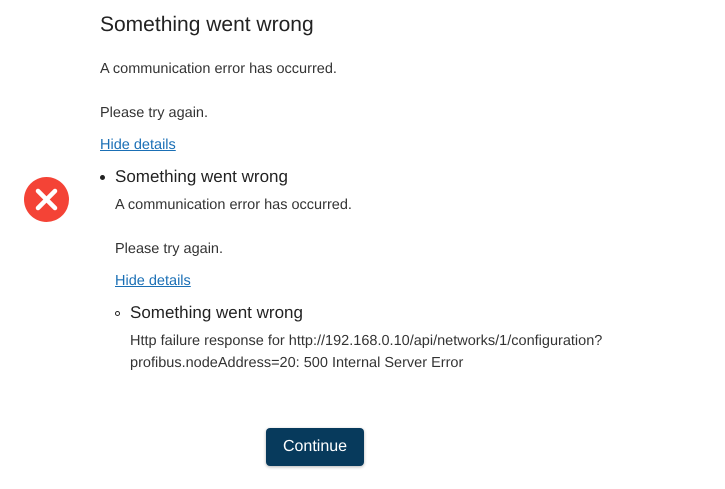 This screenshot has width=725, height=489. What do you see at coordinates (366, 352) in the screenshot?
I see `error-message: Http failure response for http://192.168.0.10/api/networks/1/configuration? profibus.nodeAddress=20: 500 Internal Server Error` at bounding box center [366, 352].